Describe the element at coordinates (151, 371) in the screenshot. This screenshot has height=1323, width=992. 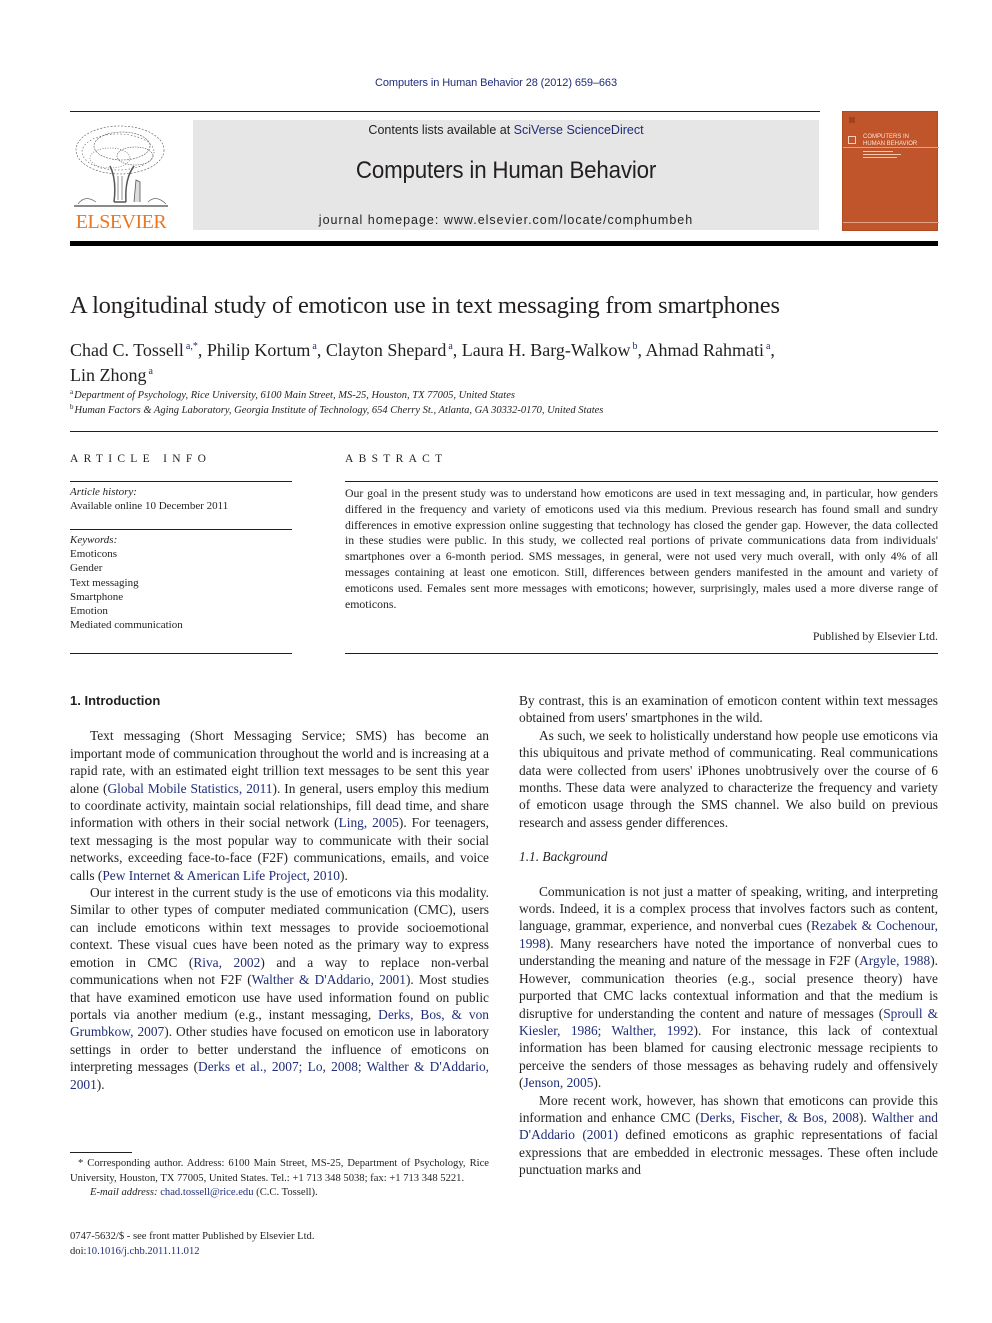
I see `author-affiliation-mark: a` at that location.